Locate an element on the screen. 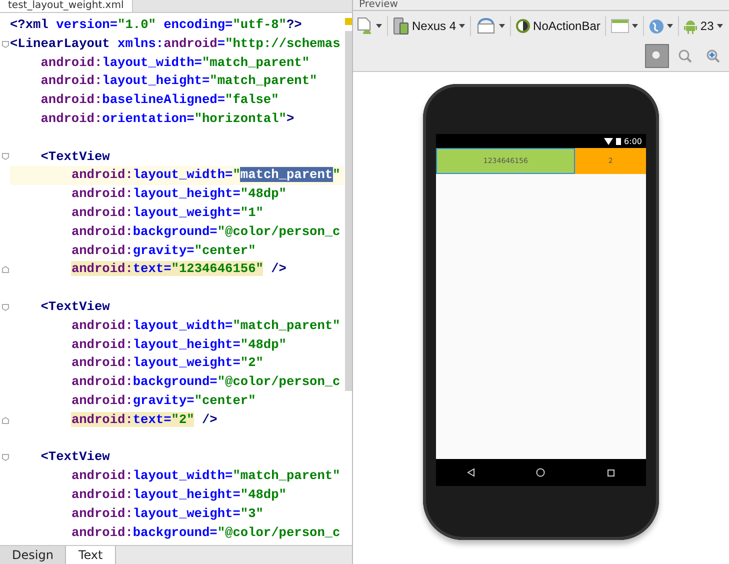 Image resolution: width=729 pixels, height=564 pixels. code-line: android:text="2" /> is located at coordinates (144, 419).